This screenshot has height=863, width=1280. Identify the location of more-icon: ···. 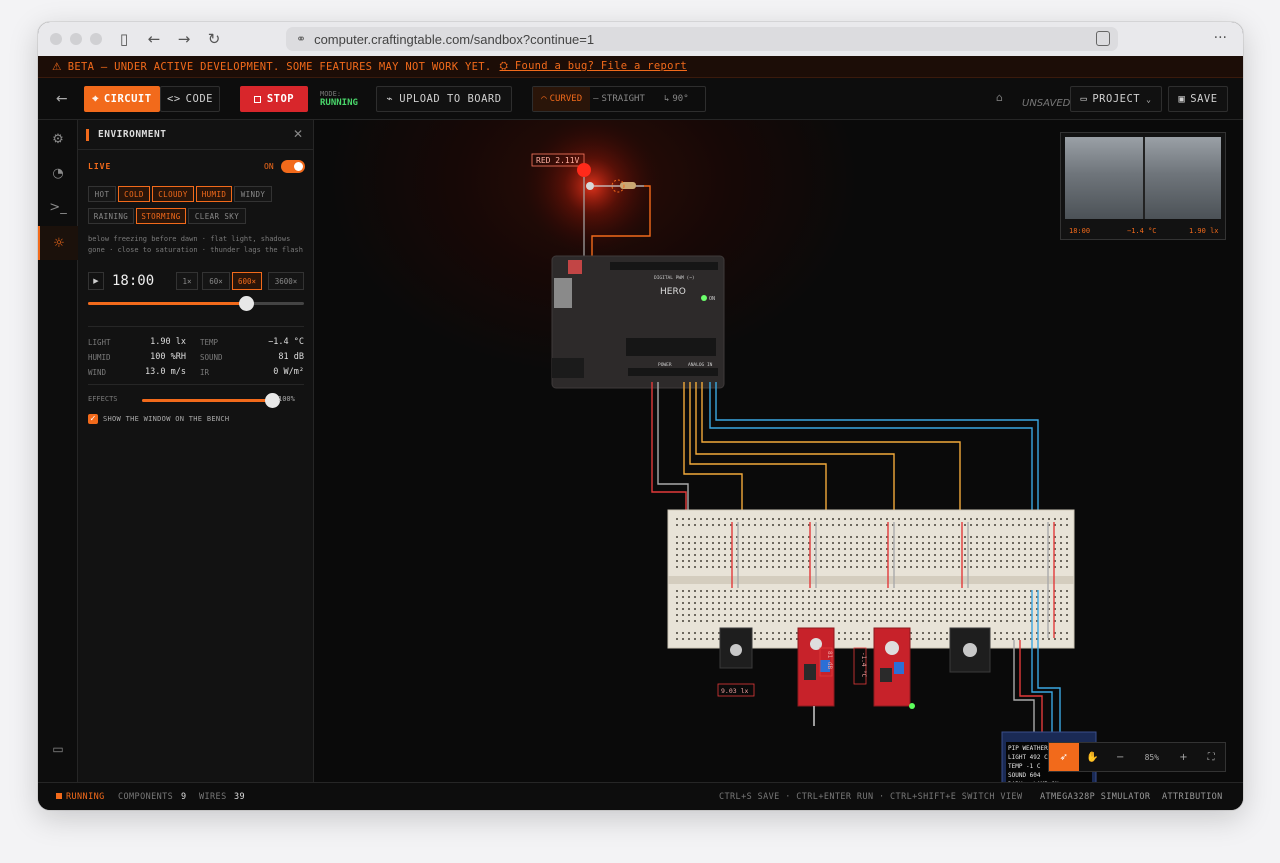
(1220, 38).